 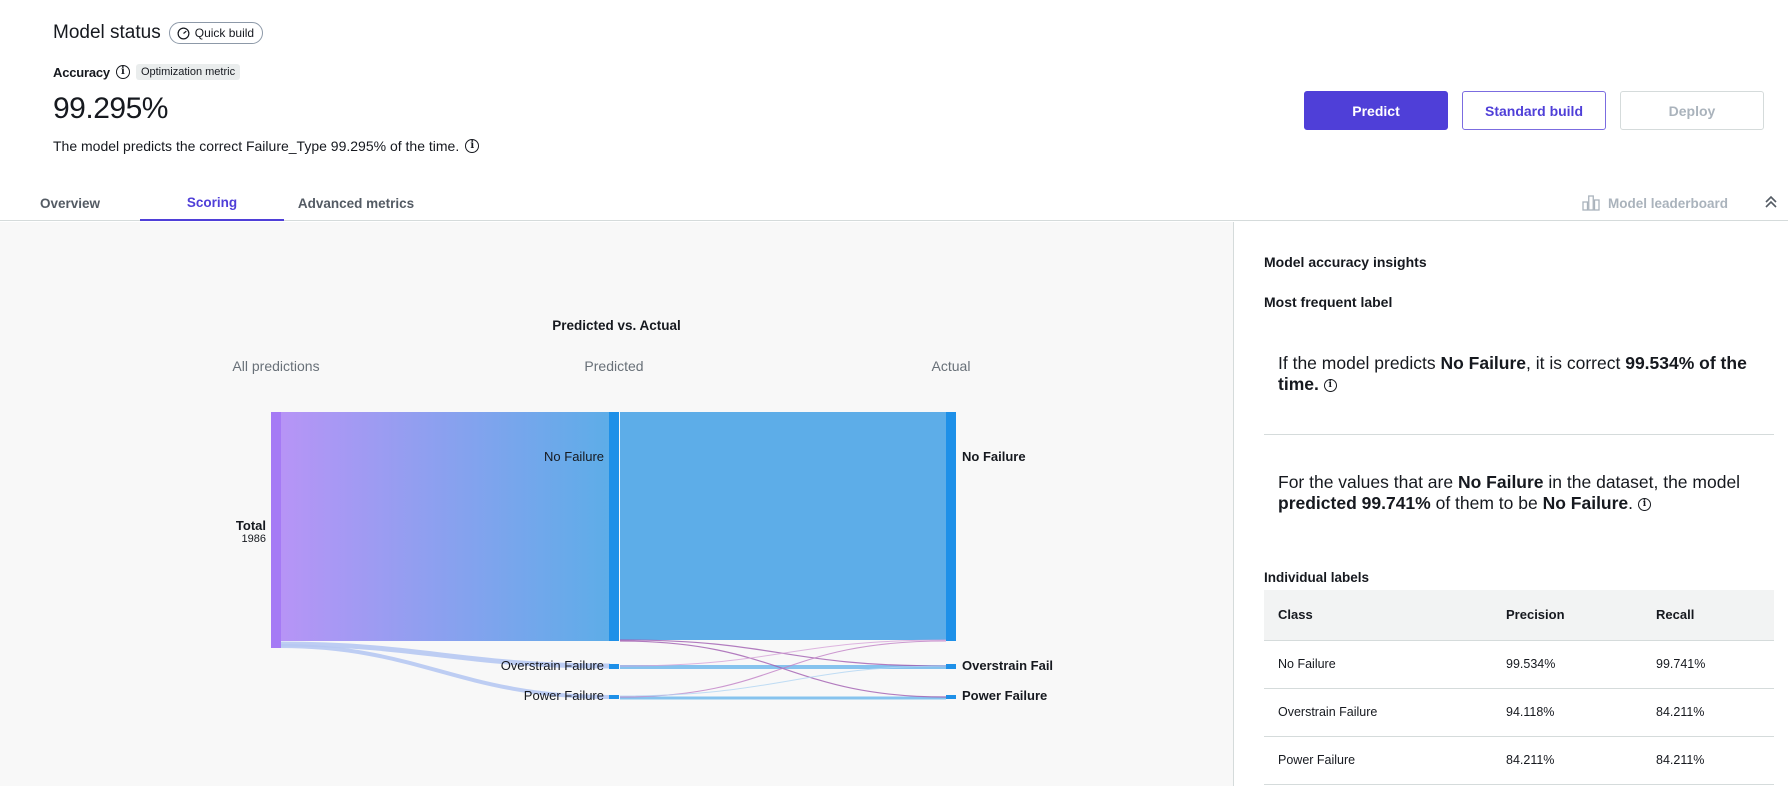 What do you see at coordinates (276, 530) in the screenshot?
I see `node-total` at bounding box center [276, 530].